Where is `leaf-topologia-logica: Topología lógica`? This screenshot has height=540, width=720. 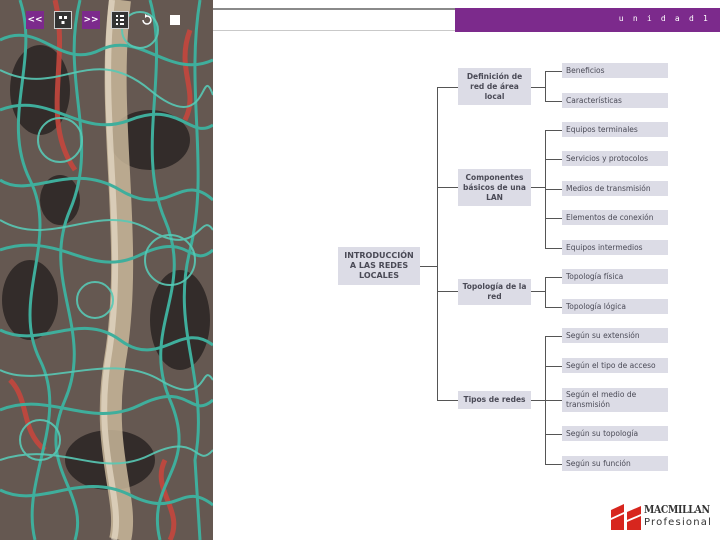 leaf-topologia-logica: Topología lógica is located at coordinates (615, 306).